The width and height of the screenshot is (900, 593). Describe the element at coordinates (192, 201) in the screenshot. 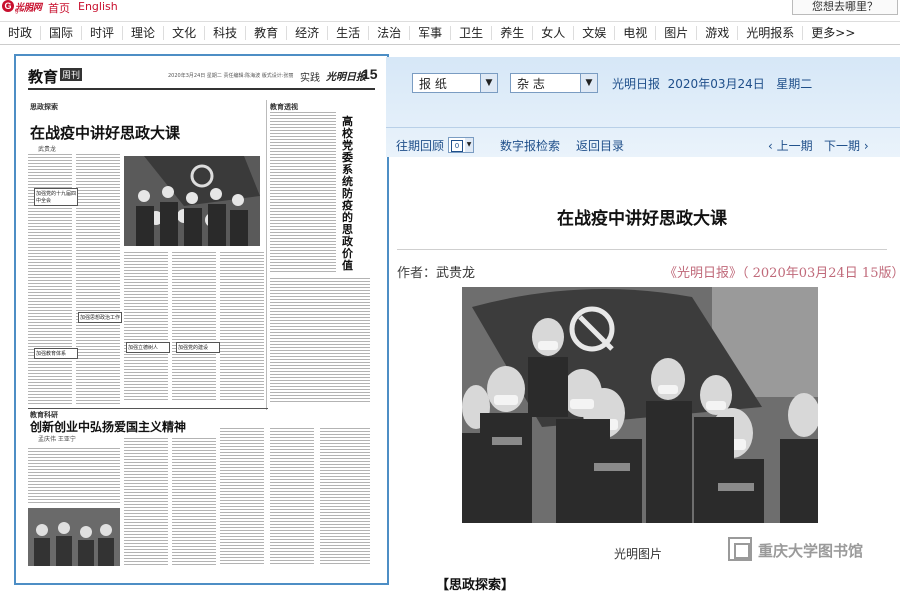

I see `newspaper-photo` at that location.